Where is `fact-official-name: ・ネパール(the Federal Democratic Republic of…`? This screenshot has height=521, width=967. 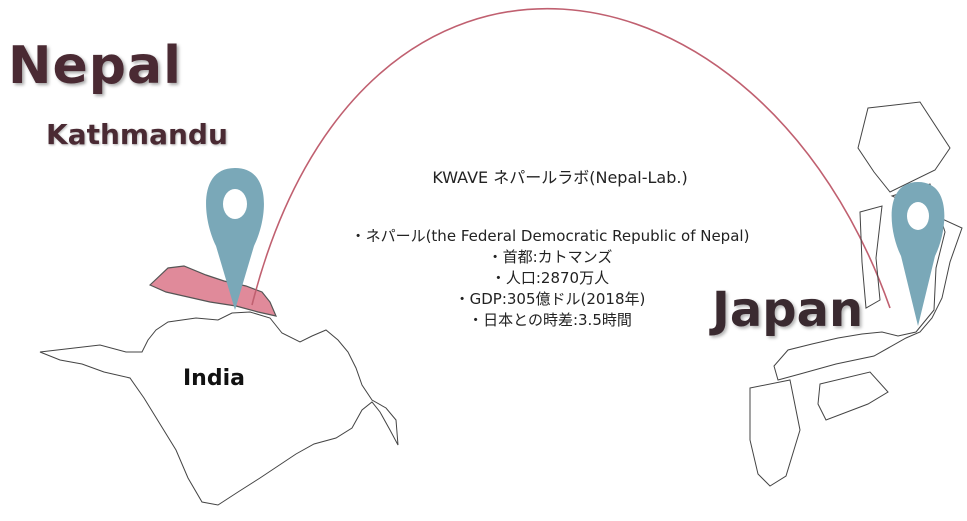 fact-official-name: ・ネパール(the Federal Democratic Republic of… is located at coordinates (550, 236).